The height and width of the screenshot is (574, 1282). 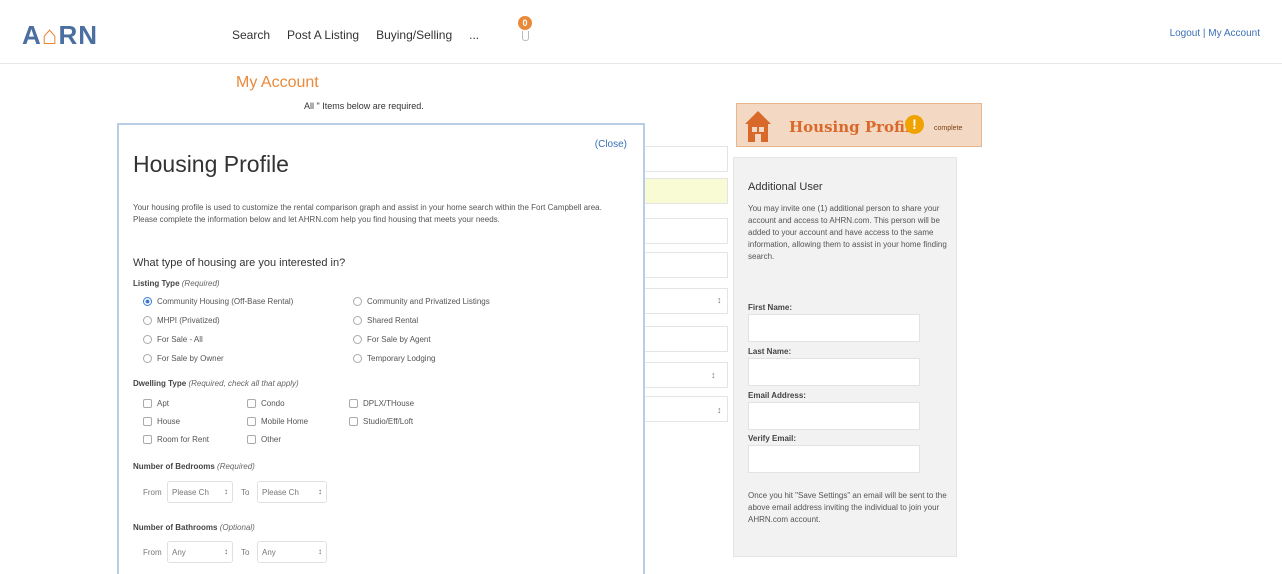 I want to click on email-label: Email Address:, so click(x=777, y=395).